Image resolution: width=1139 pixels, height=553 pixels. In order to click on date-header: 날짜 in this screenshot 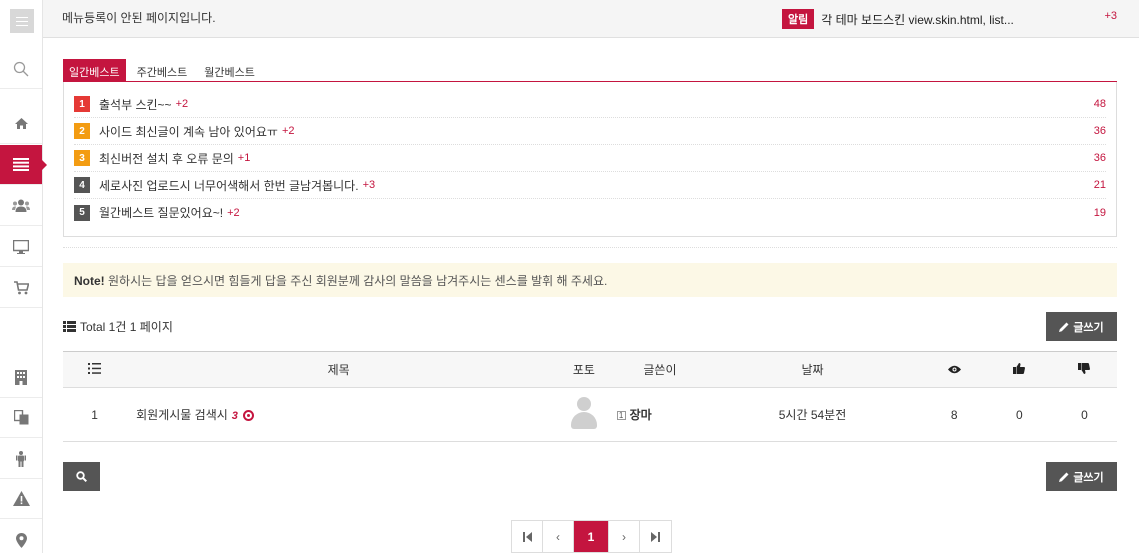, I will do `click(812, 369)`.